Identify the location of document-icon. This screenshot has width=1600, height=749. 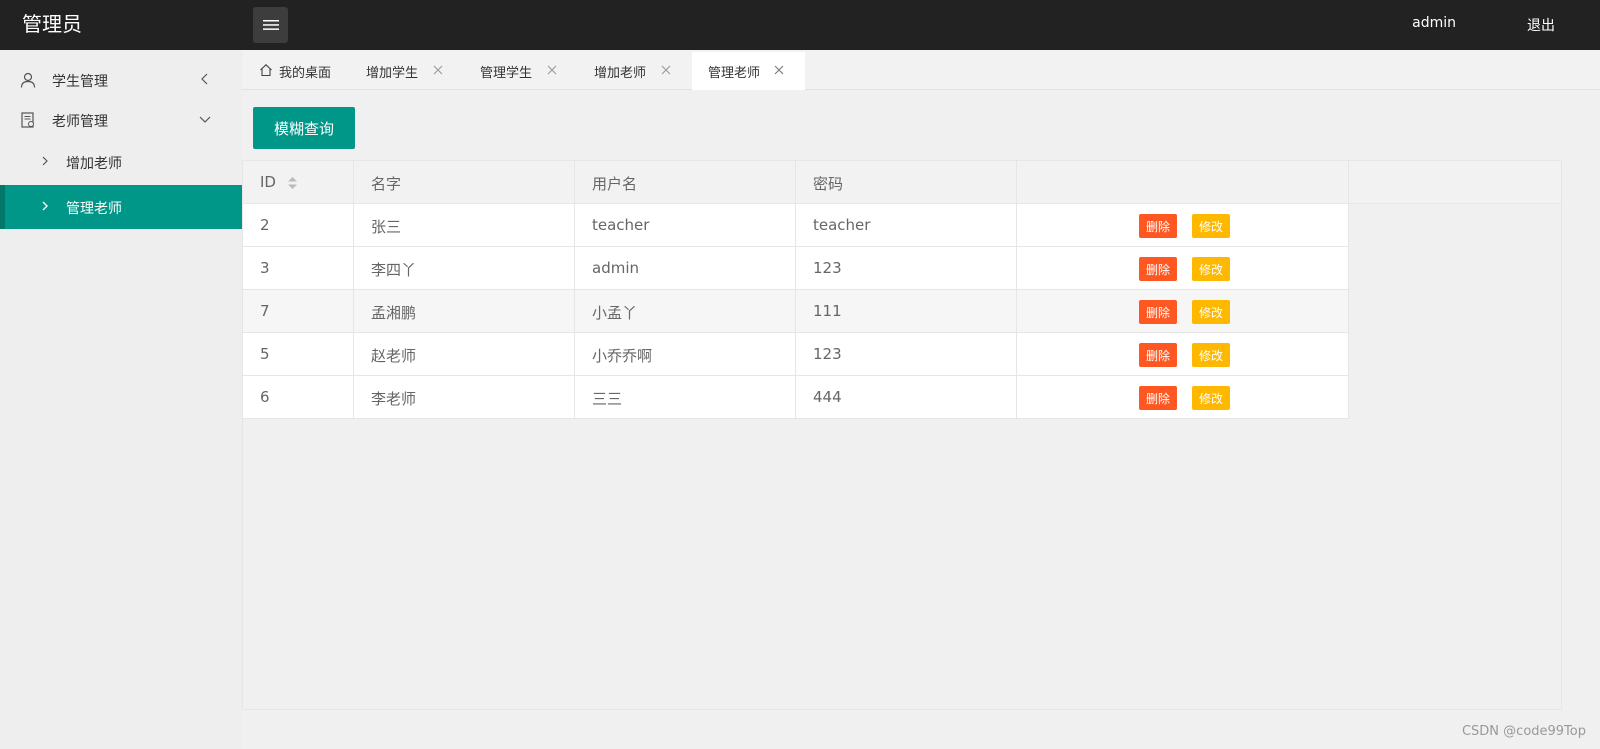
(27, 120).